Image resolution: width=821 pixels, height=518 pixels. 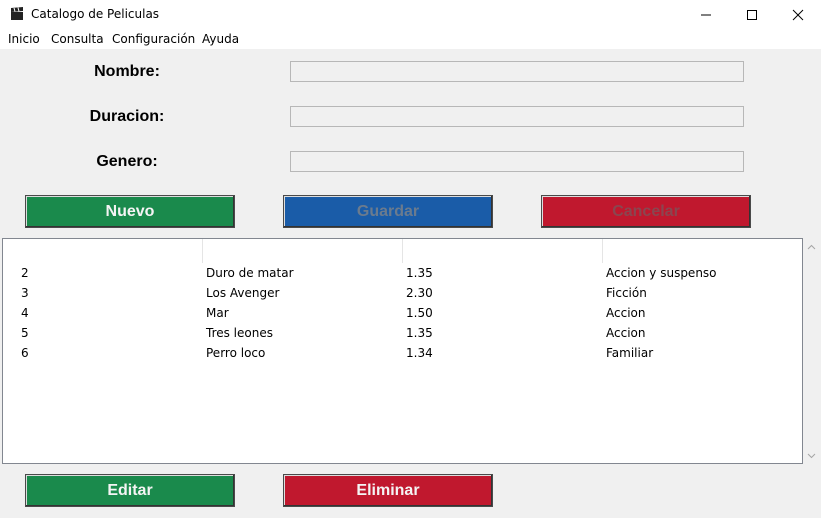 I want to click on minimize-button, so click(x=706, y=15).